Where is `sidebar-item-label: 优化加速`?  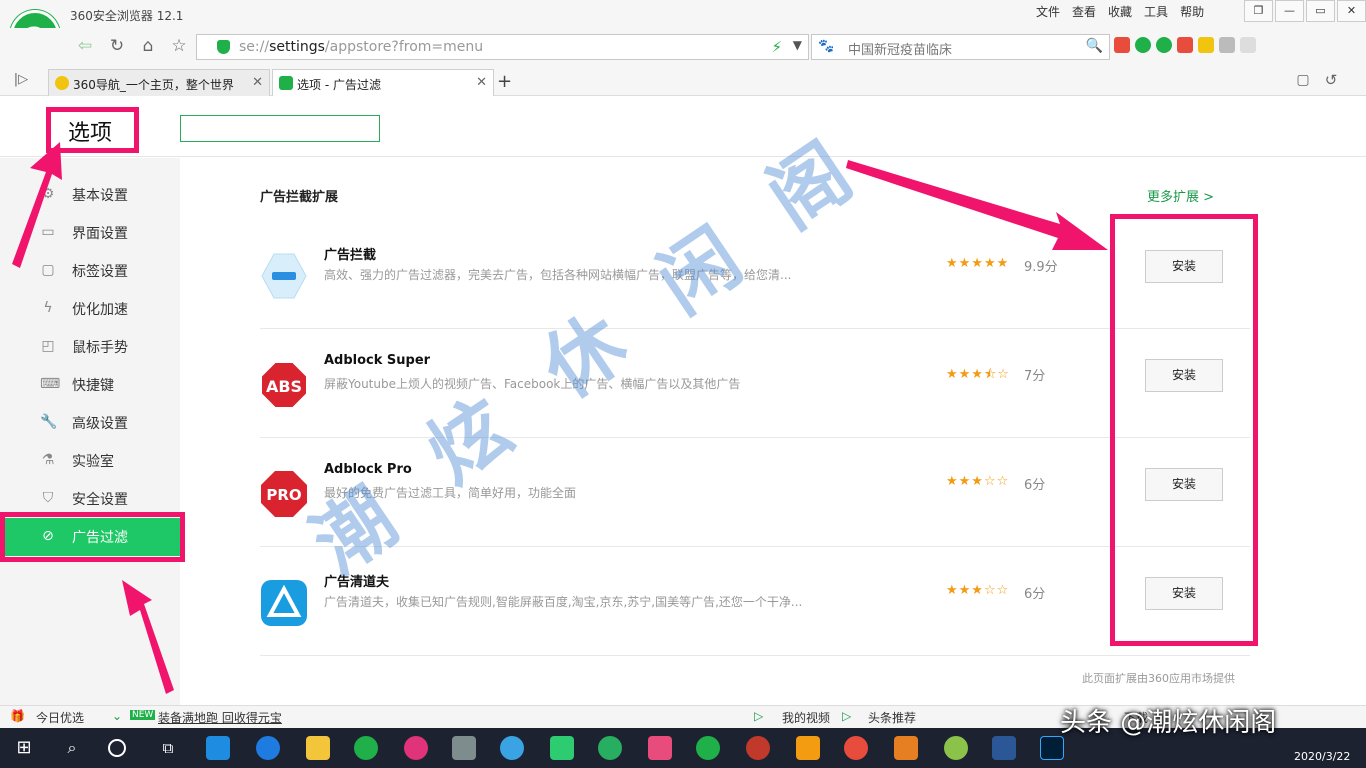
sidebar-item-label: 优化加速 is located at coordinates (100, 310).